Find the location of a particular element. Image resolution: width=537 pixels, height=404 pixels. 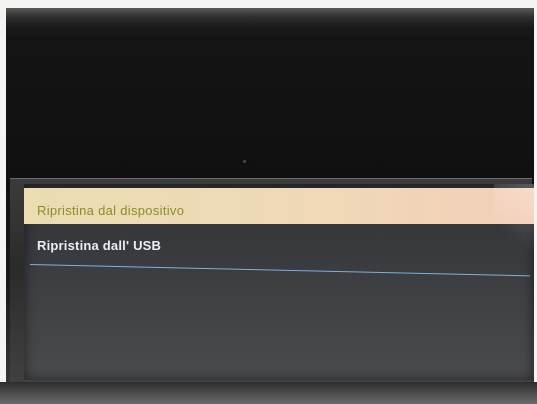

menu-separator is located at coordinates (279, 270).